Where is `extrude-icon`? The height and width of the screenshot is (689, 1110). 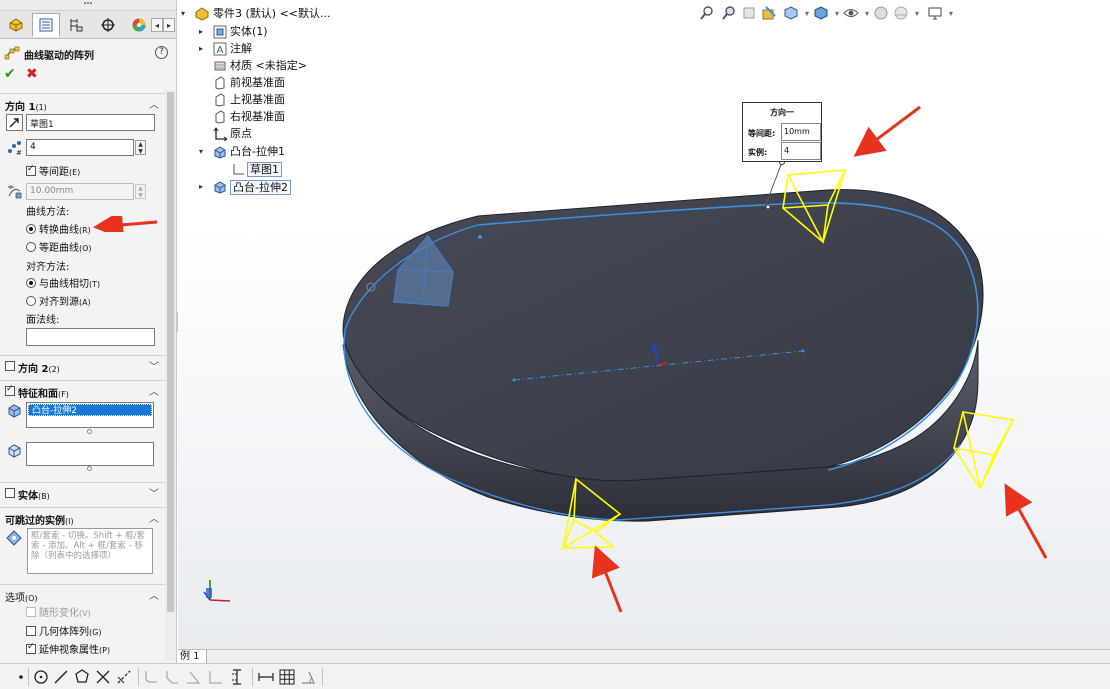 extrude-icon is located at coordinates (220, 152).